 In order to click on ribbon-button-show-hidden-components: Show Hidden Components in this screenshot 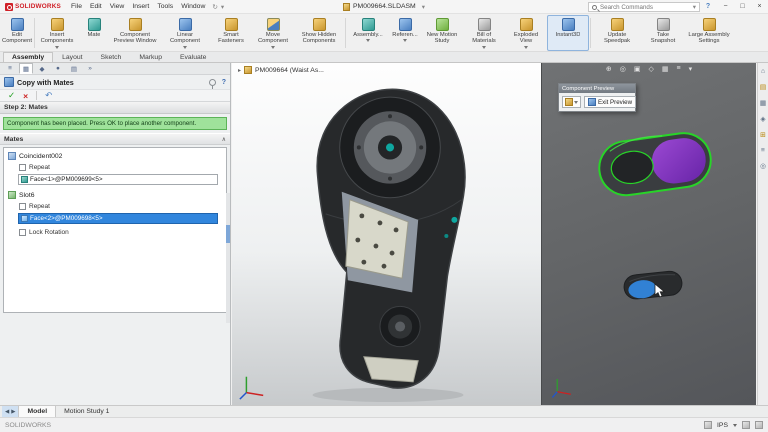, I will do `click(319, 33)`.